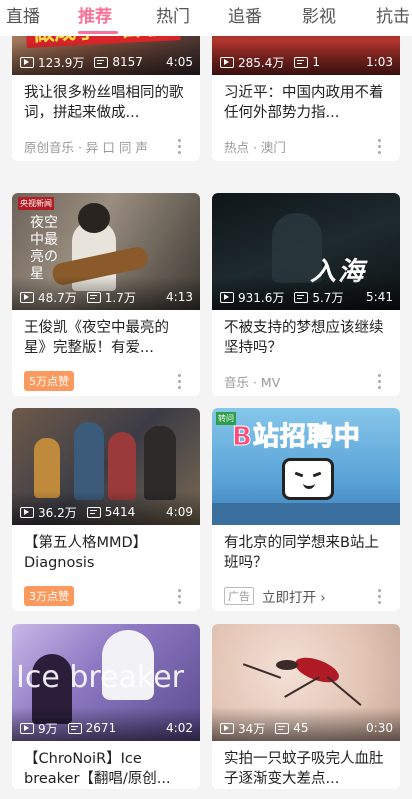  Describe the element at coordinates (120, 512) in the screenshot. I see `danmaku-count: 5414` at that location.